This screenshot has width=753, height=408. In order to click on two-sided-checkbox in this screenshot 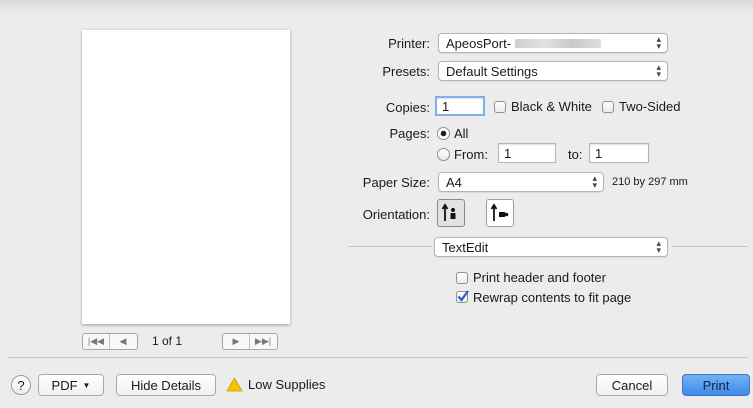, I will do `click(608, 107)`.